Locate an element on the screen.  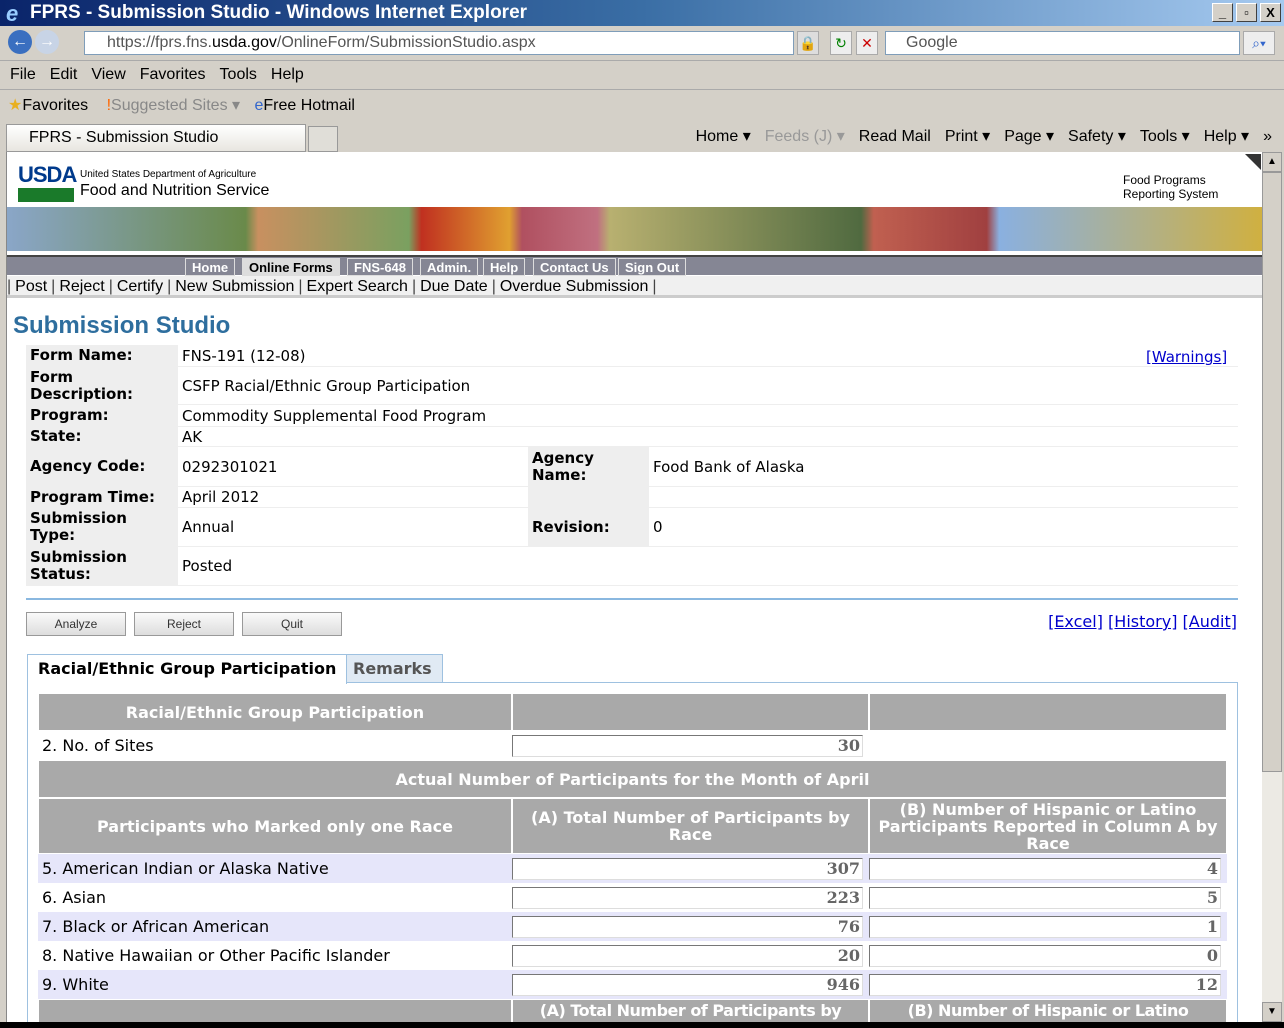
col-race-header: Participants who Marked only one Race is located at coordinates (275, 826).